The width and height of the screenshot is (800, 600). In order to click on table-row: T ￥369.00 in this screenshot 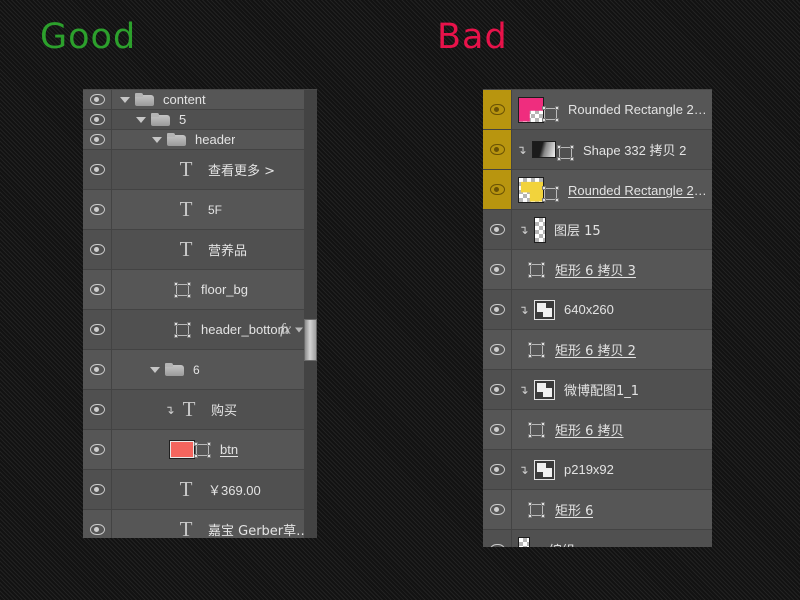, I will do `click(200, 490)`.